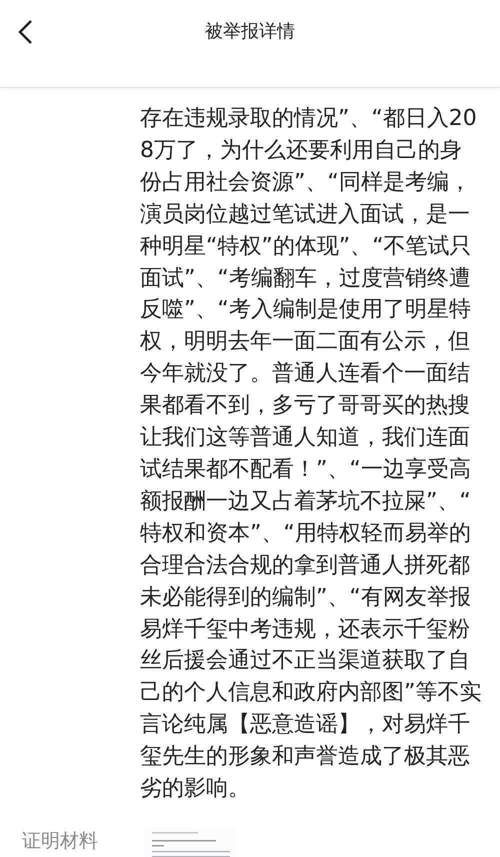  What do you see at coordinates (60, 841) in the screenshot?
I see `evidence-label: 证明材料` at bounding box center [60, 841].